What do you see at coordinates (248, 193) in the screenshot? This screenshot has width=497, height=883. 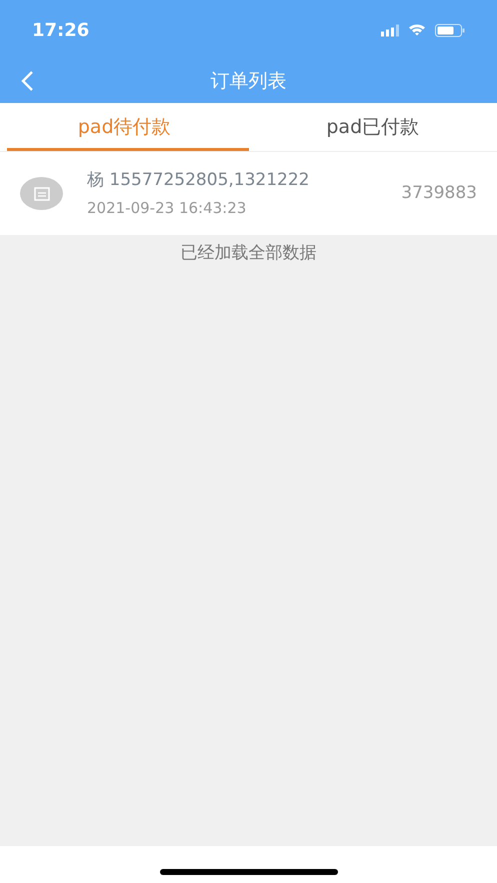 I see `order-row: 杨 15577252805,1321222 2021-09-23 16:43:23 3739883` at bounding box center [248, 193].